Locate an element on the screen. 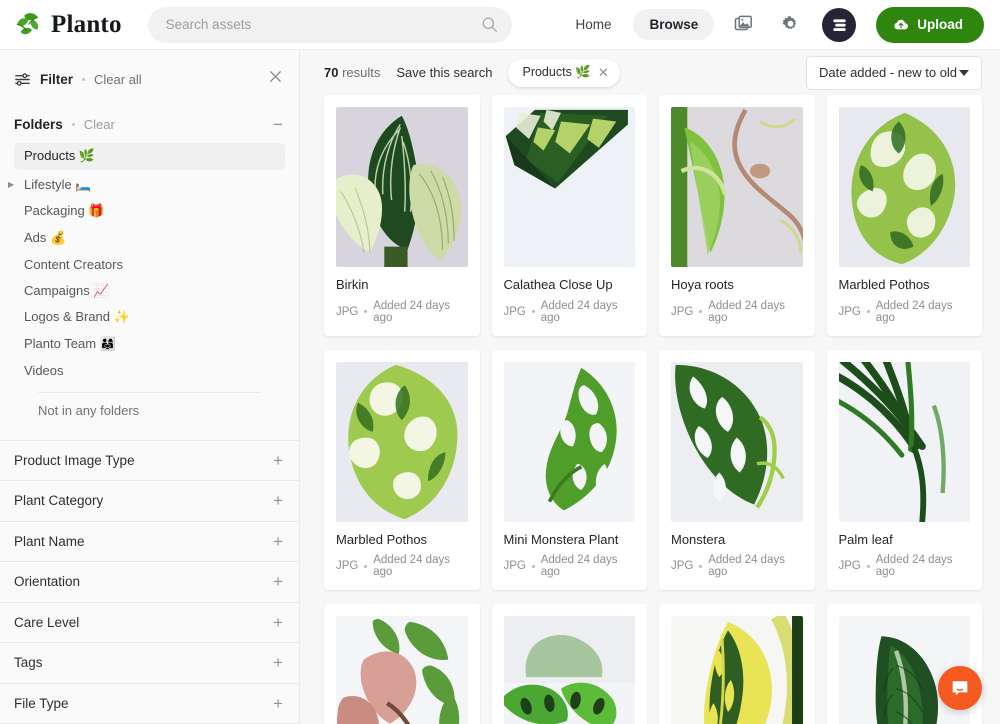  top-nav: Home Browse Upload is located at coordinates (771, 24).